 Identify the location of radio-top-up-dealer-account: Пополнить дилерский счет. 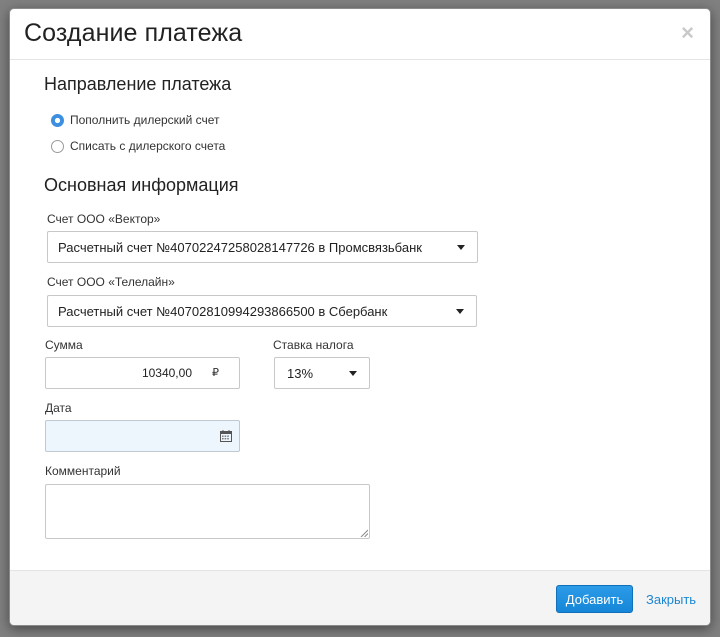
(135, 120).